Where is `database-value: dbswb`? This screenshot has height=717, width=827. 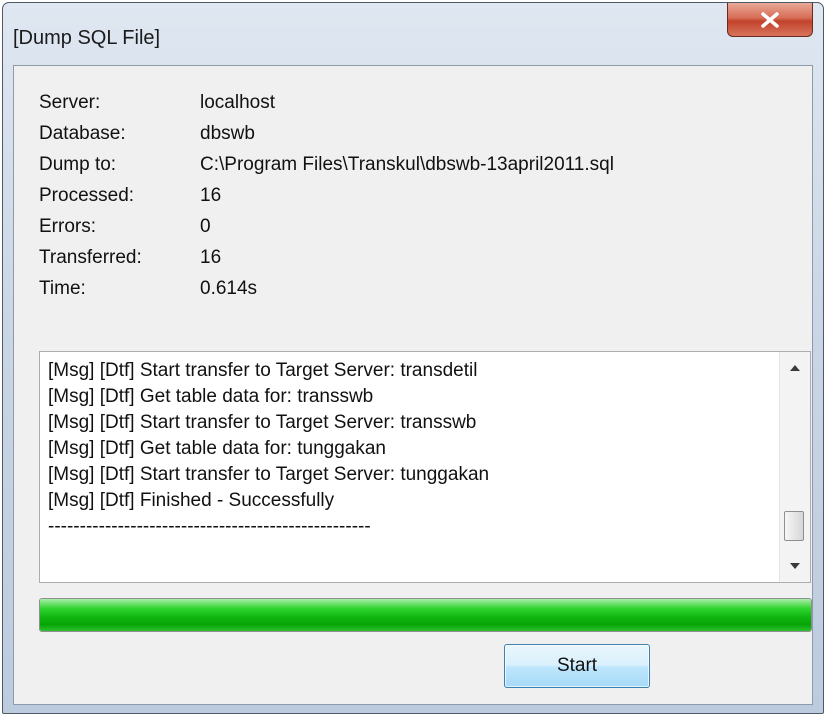 database-value: dbswb is located at coordinates (227, 133).